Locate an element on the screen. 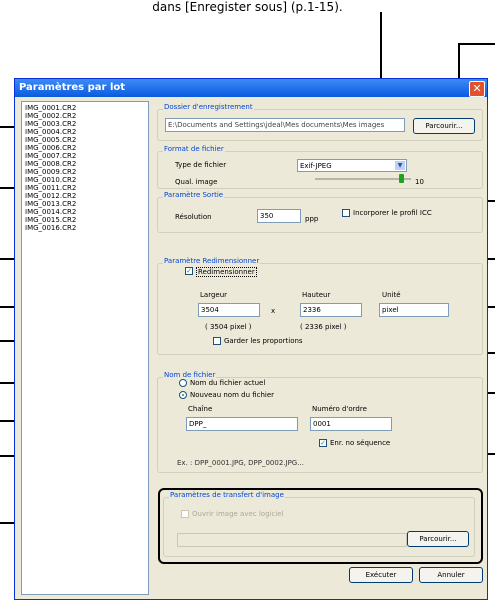  cancel-button: Annuler is located at coordinates (451, 575).